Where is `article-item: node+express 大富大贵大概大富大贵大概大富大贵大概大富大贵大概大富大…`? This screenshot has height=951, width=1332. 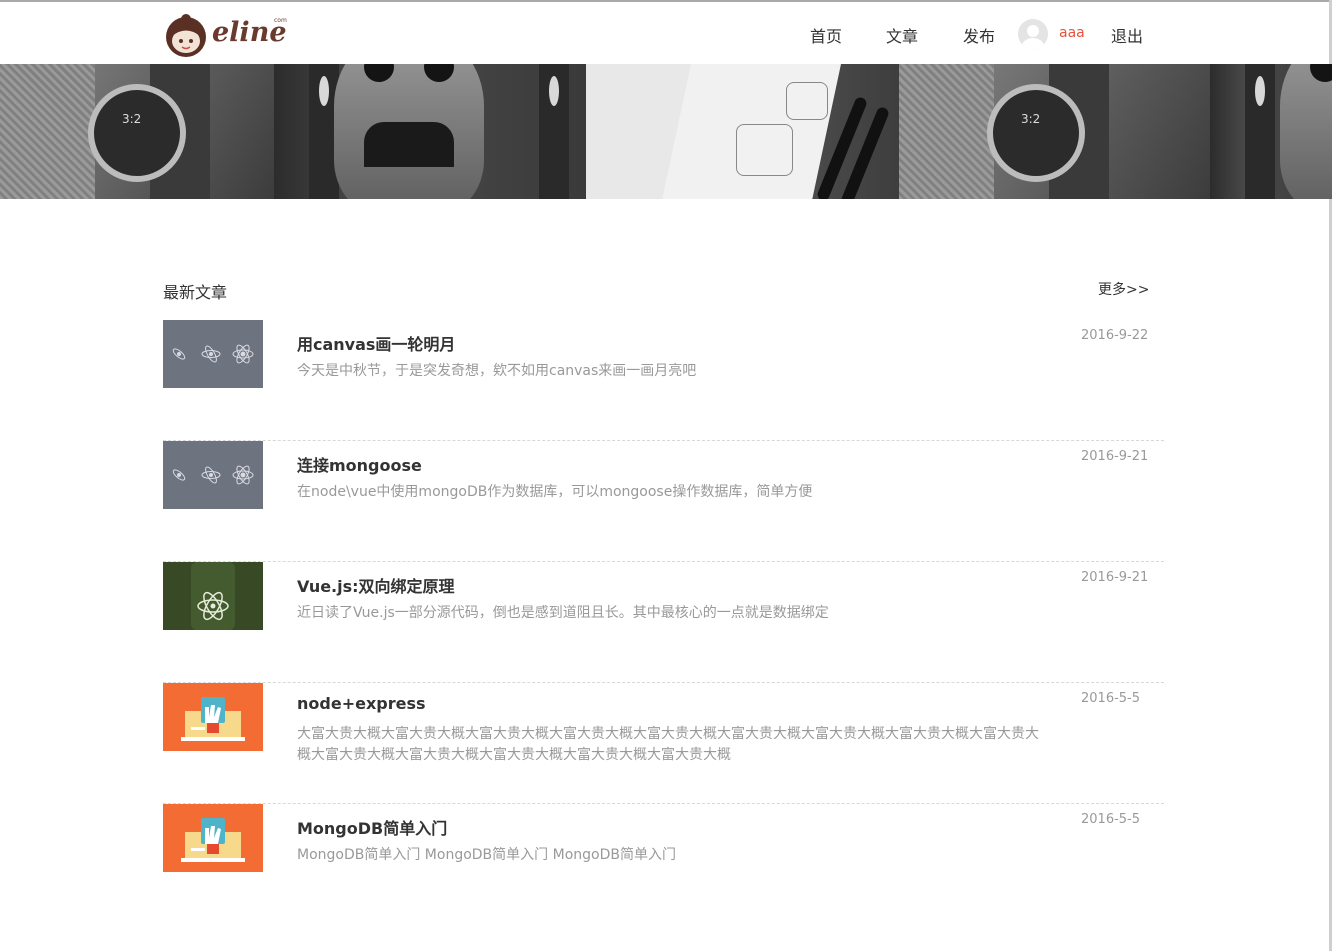
article-item: node+express 大富大贵大概大富大贵大概大富大贵大概大富大贵大概大富大… is located at coordinates (663, 743).